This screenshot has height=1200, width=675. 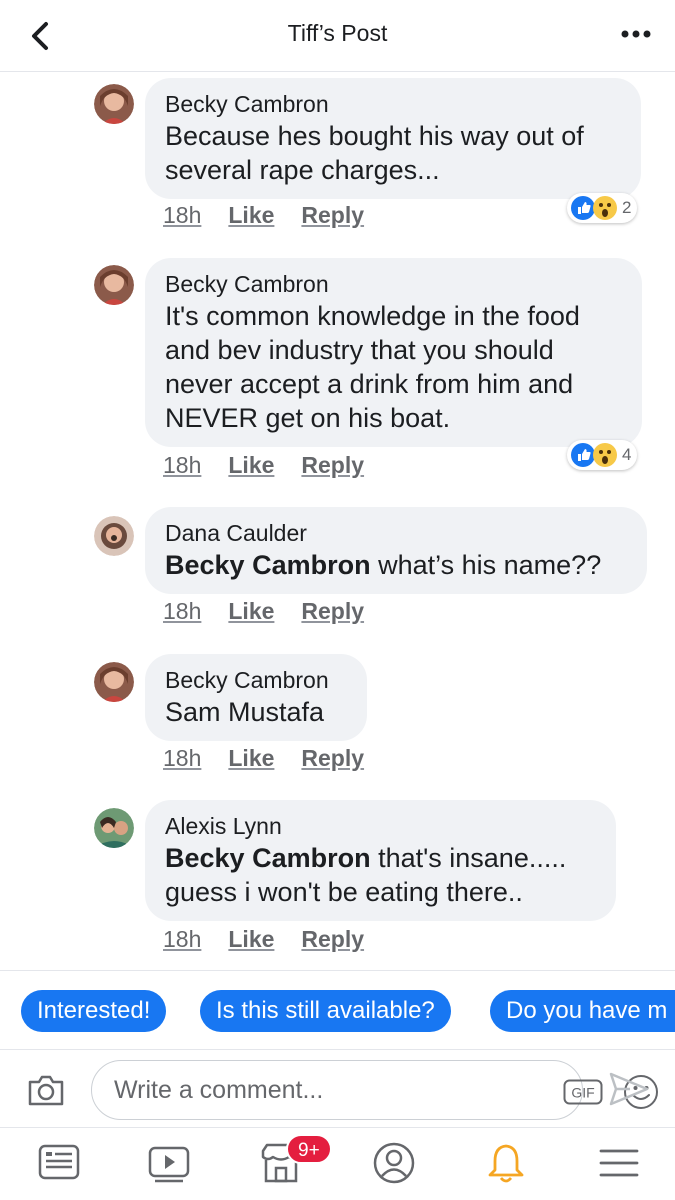 What do you see at coordinates (629, 1089) in the screenshot?
I see `send-icon` at bounding box center [629, 1089].